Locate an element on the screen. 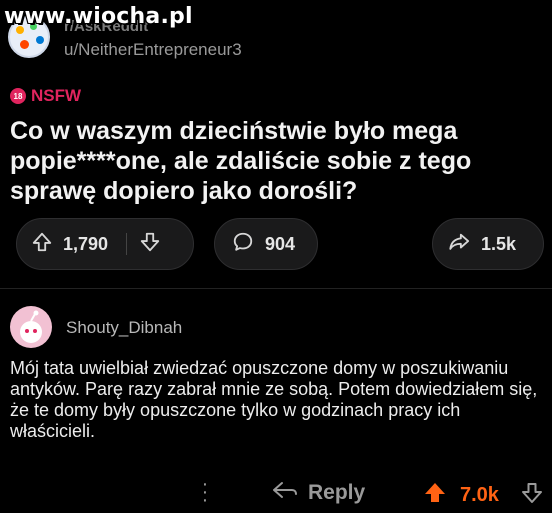  speech-bubble-icon is located at coordinates (243, 244).